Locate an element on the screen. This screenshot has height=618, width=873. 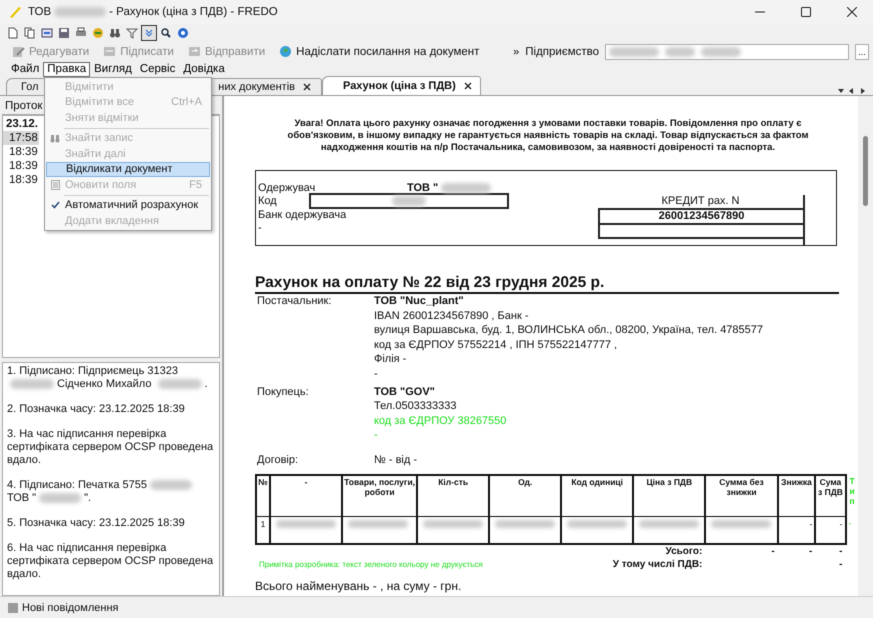
payment-warning: Увага! Оплата цього рахунку означає погодження з умовами поставки товарів. Повідомлення про оплату є обов'язковим, в іншому випадку не гарантується наявність товарів на складі. Товар відпускається за фактом надходження коштів на п/р Постачальника, самовивозом, за наявності довіреності та паспорта. is located at coordinates (548, 136).